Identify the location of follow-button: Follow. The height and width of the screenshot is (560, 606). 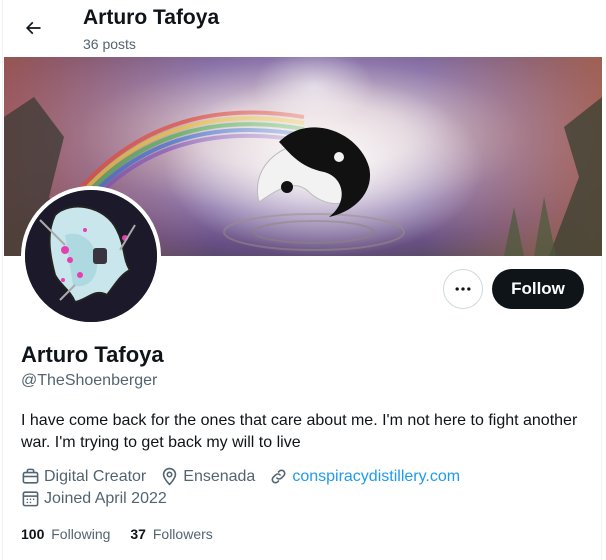
(538, 289).